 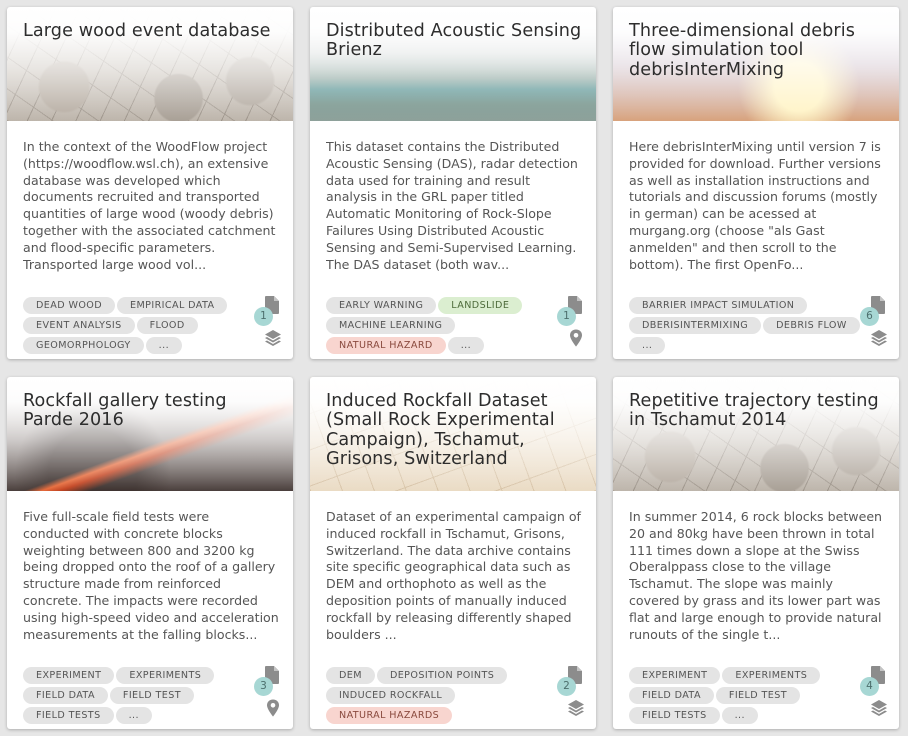 I want to click on tag-chip: INDUCED ROCKFALL, so click(x=391, y=695).